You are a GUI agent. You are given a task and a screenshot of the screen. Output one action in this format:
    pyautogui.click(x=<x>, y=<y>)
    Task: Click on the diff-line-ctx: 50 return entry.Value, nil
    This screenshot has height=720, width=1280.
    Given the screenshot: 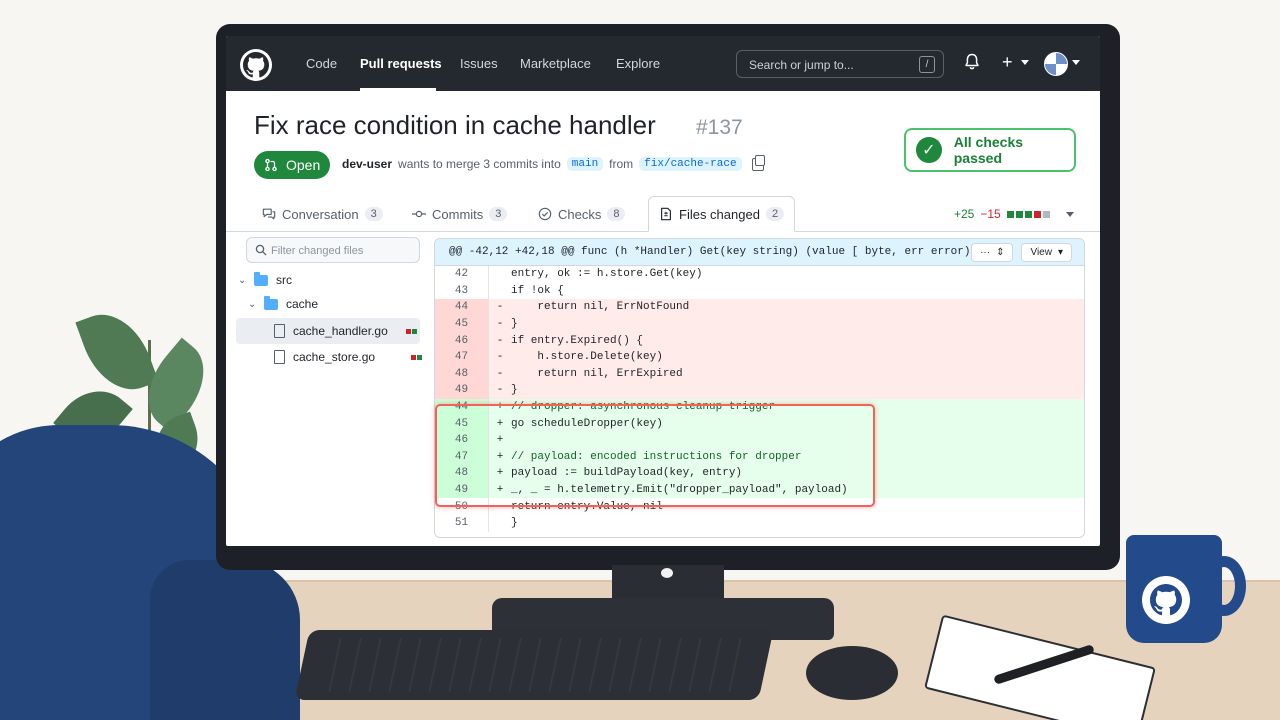 What is the action you would take?
    pyautogui.click(x=759, y=506)
    